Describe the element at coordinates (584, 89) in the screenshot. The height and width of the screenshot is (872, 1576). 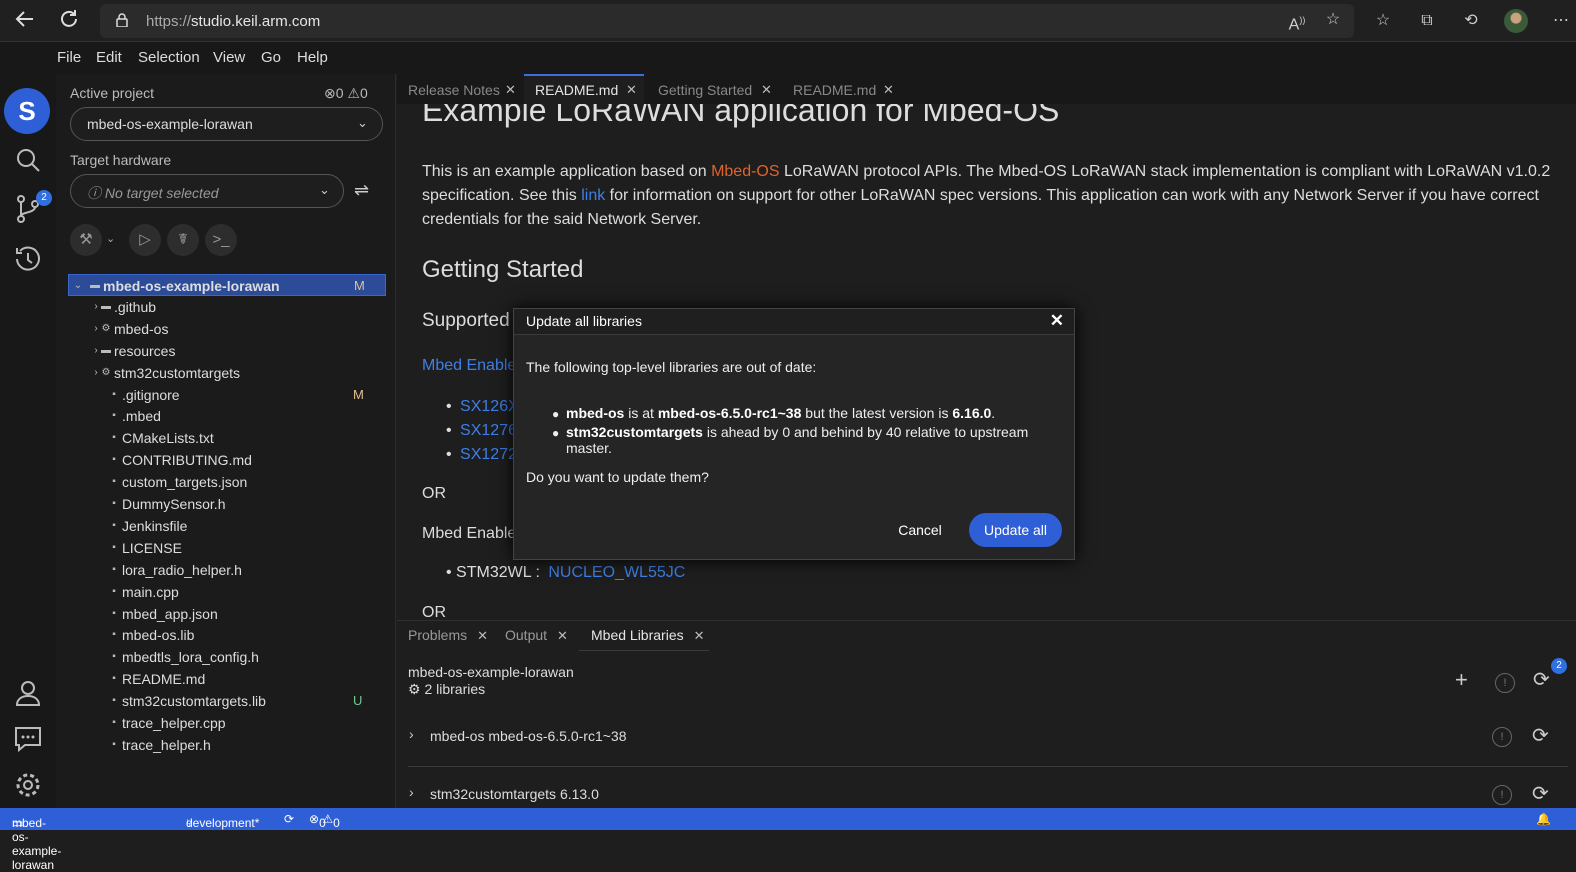
I see `tab-readme-active: README.md ✕` at that location.